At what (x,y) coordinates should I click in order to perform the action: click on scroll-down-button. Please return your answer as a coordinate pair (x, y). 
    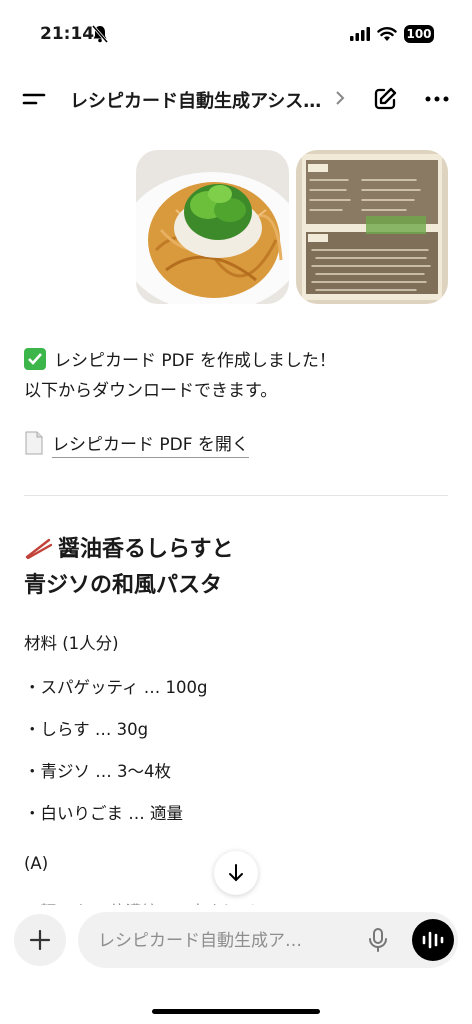
    Looking at the image, I should click on (236, 873).